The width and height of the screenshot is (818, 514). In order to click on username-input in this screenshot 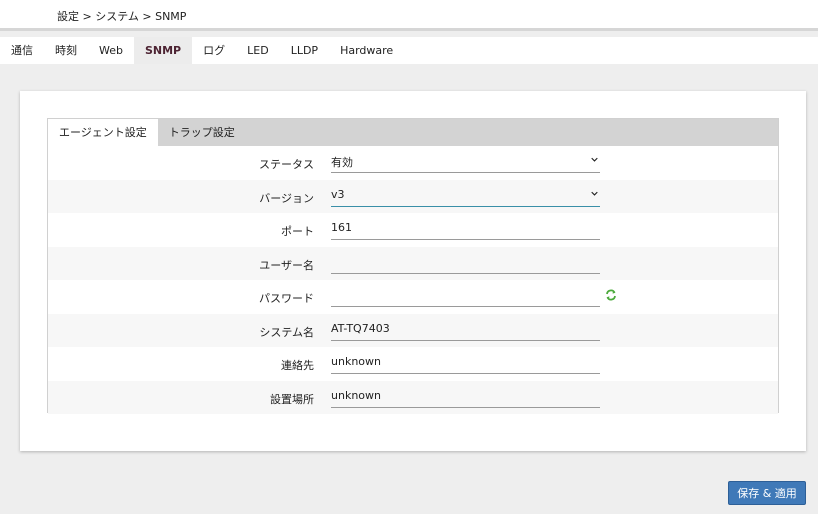, I will do `click(465, 263)`.